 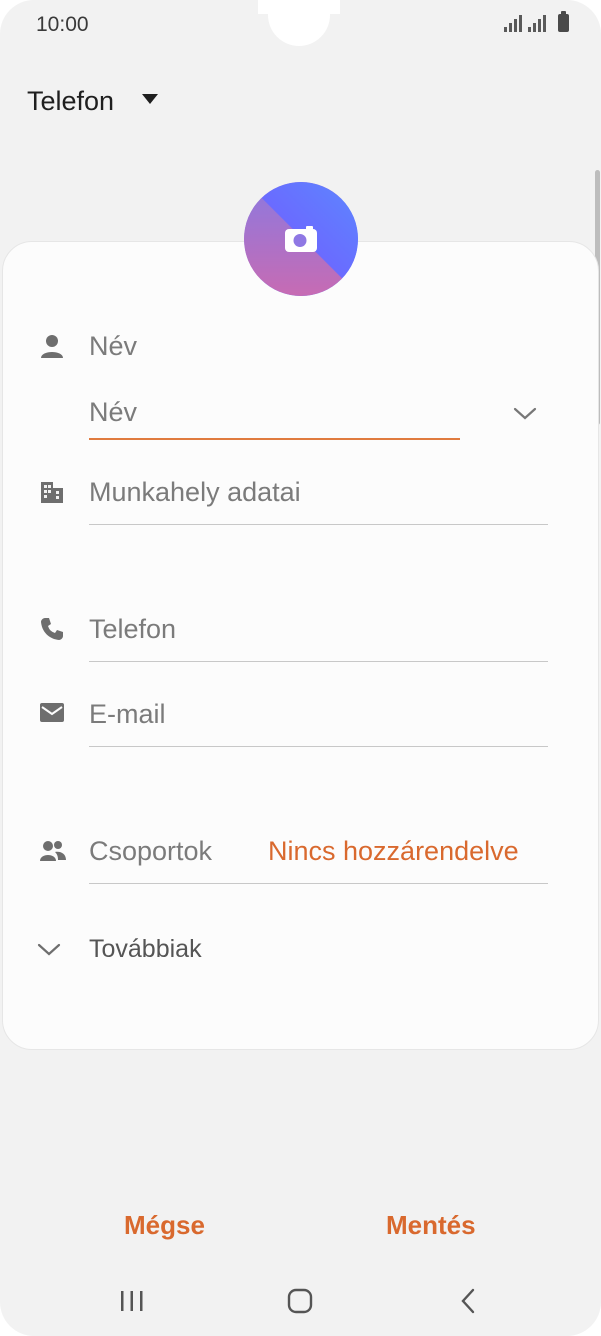 What do you see at coordinates (52, 629) in the screenshot?
I see `phone-icon` at bounding box center [52, 629].